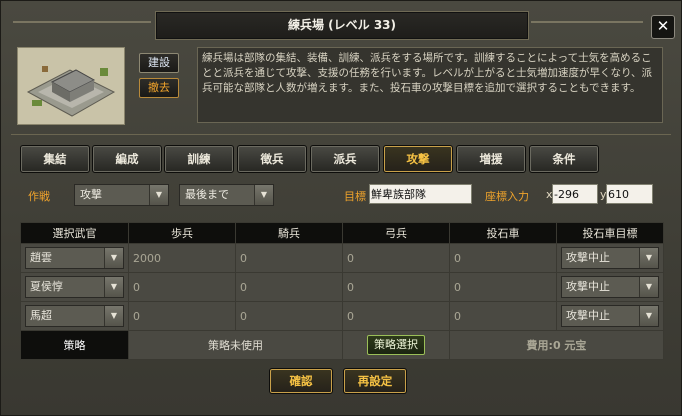 The image size is (682, 416). Describe the element at coordinates (289, 233) in the screenshot. I see `header-cavalry: 騎兵` at that location.